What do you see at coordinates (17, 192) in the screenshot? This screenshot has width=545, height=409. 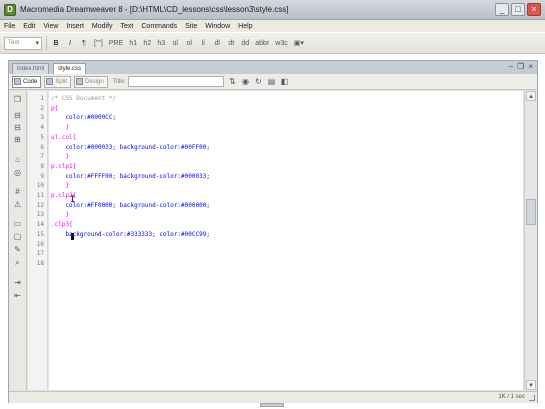 I see `line-numbers-icon: #` at bounding box center [17, 192].